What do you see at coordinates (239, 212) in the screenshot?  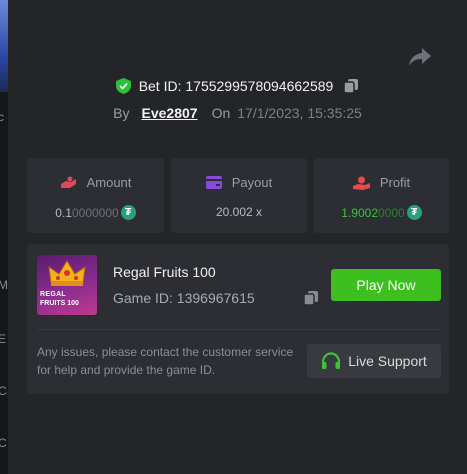 I see `payout-value: 20.002 x` at bounding box center [239, 212].